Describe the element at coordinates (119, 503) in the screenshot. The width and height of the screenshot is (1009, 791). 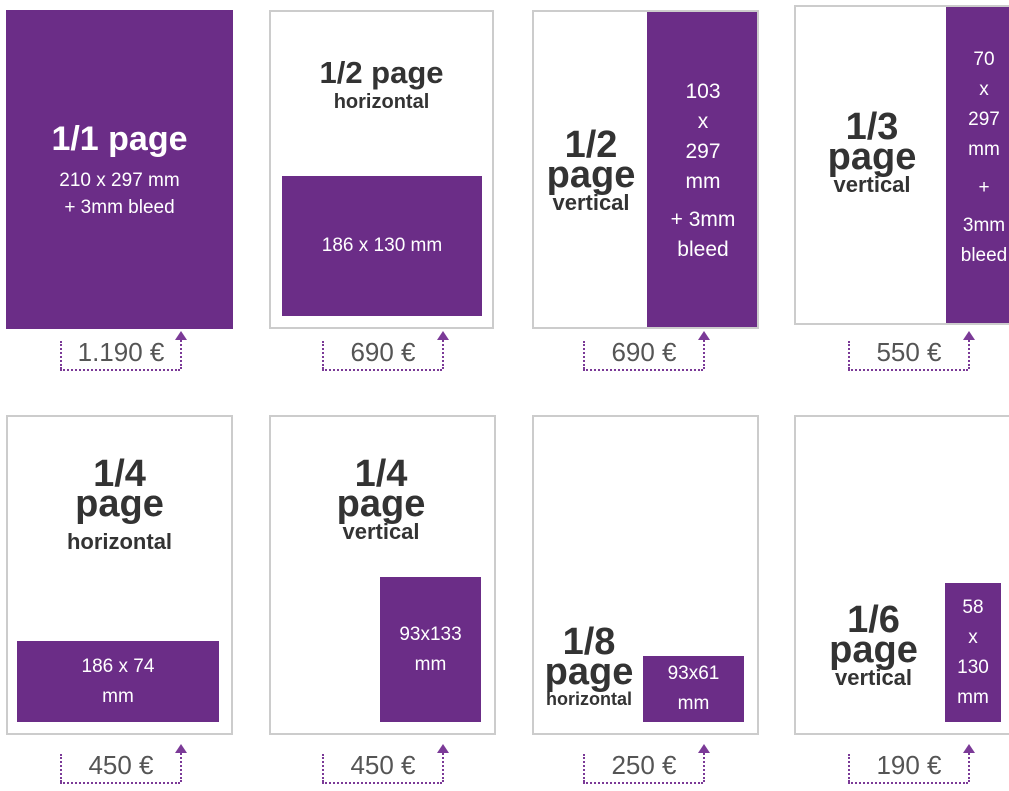
I see `ad-title: 1/4 page horizontal` at that location.